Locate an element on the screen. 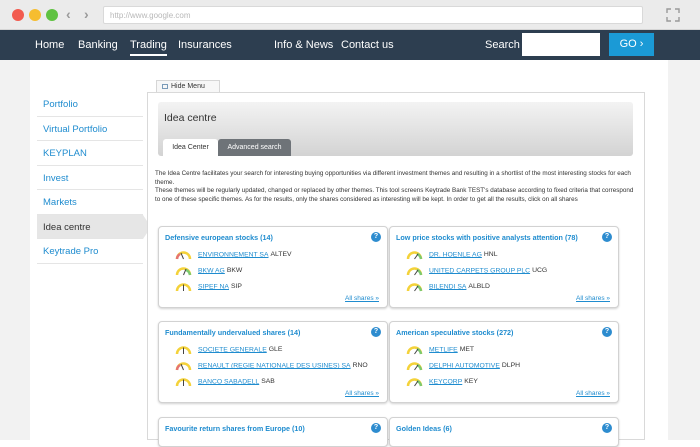 This screenshot has height=447, width=700. nav-contact-us: Contact us is located at coordinates (367, 45).